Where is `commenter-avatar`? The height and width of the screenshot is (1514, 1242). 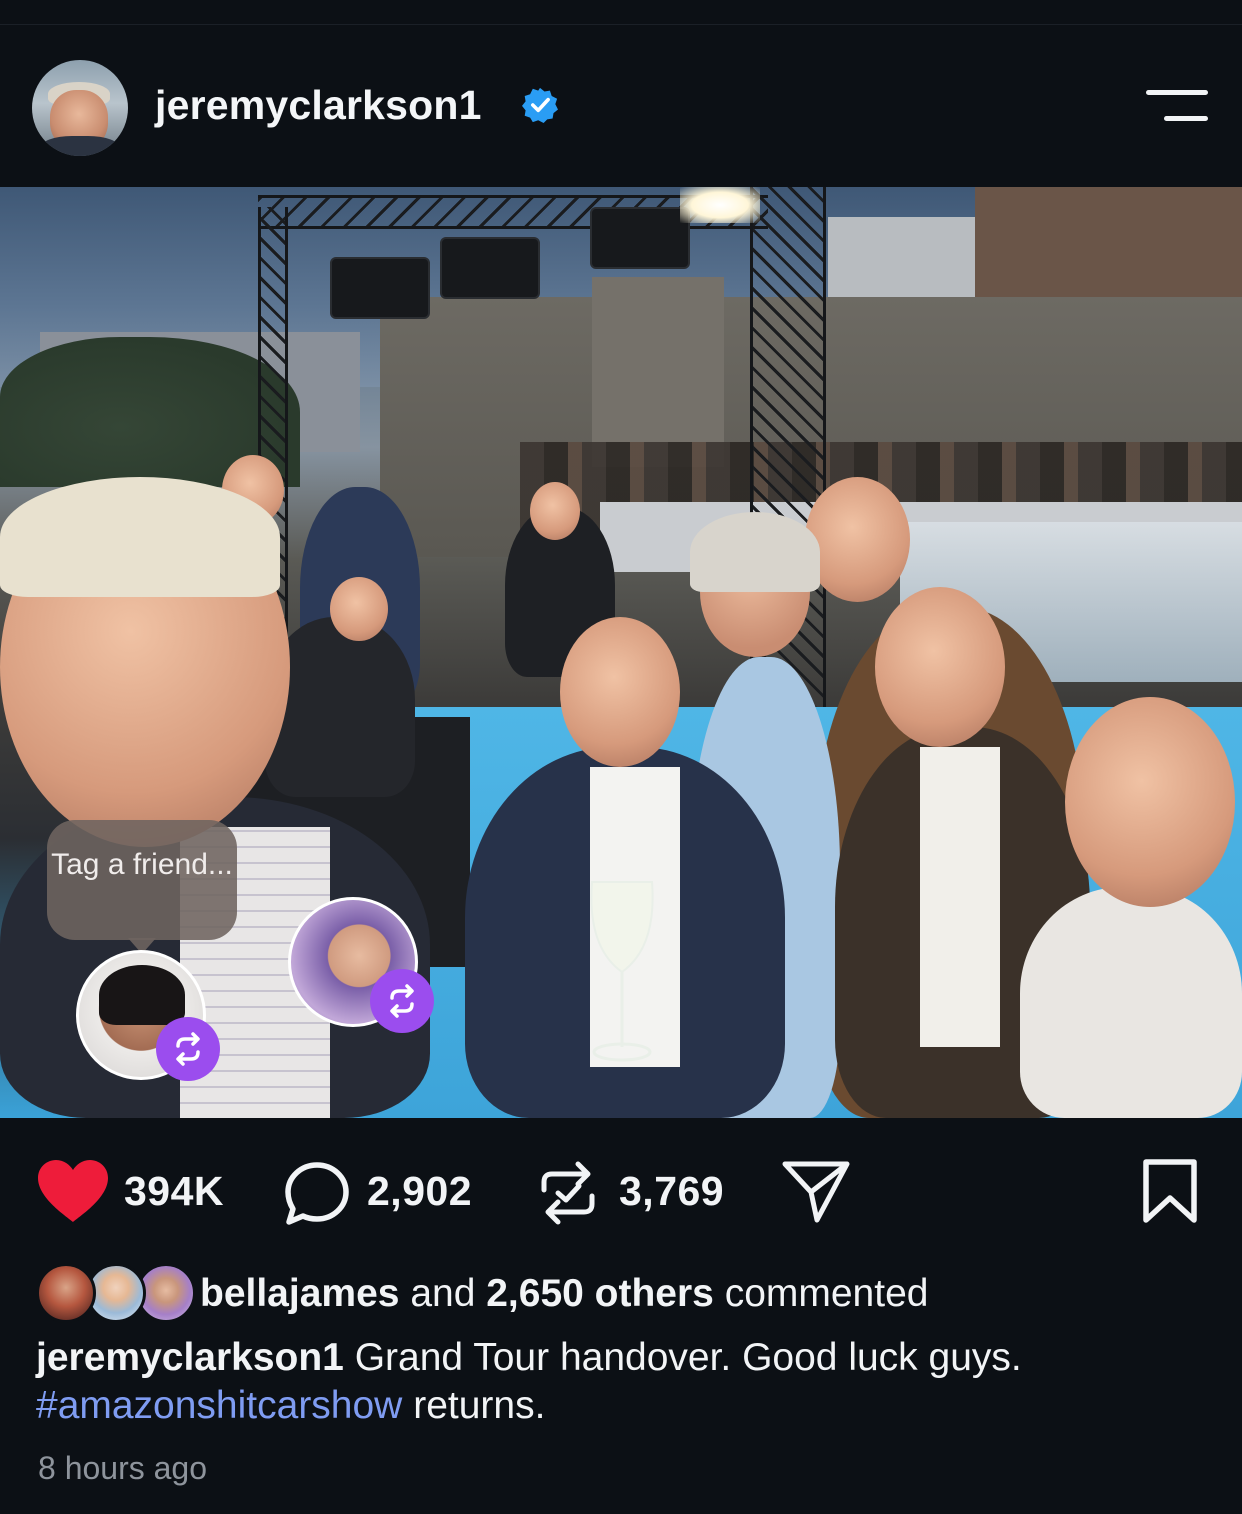 commenter-avatar is located at coordinates (66, 1293).